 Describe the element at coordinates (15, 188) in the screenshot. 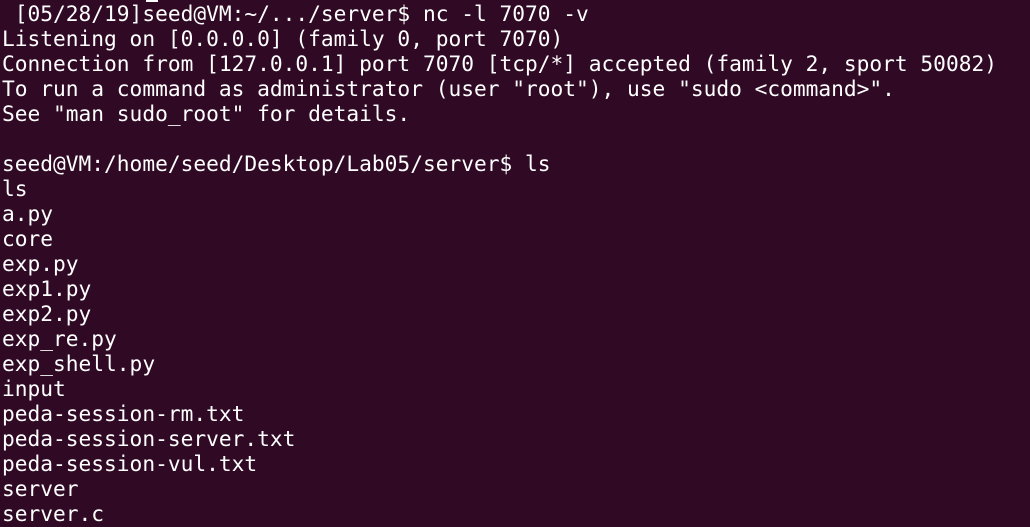

I see `terminal-line: ls` at that location.